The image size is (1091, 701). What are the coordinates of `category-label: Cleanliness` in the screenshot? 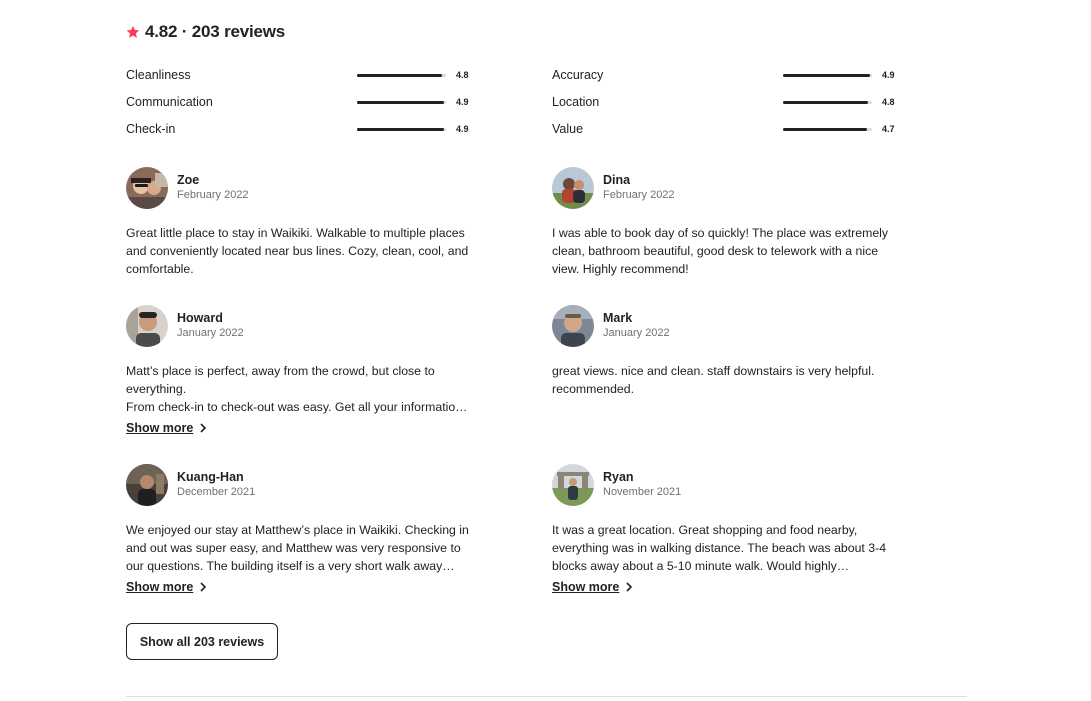 It's located at (158, 75).